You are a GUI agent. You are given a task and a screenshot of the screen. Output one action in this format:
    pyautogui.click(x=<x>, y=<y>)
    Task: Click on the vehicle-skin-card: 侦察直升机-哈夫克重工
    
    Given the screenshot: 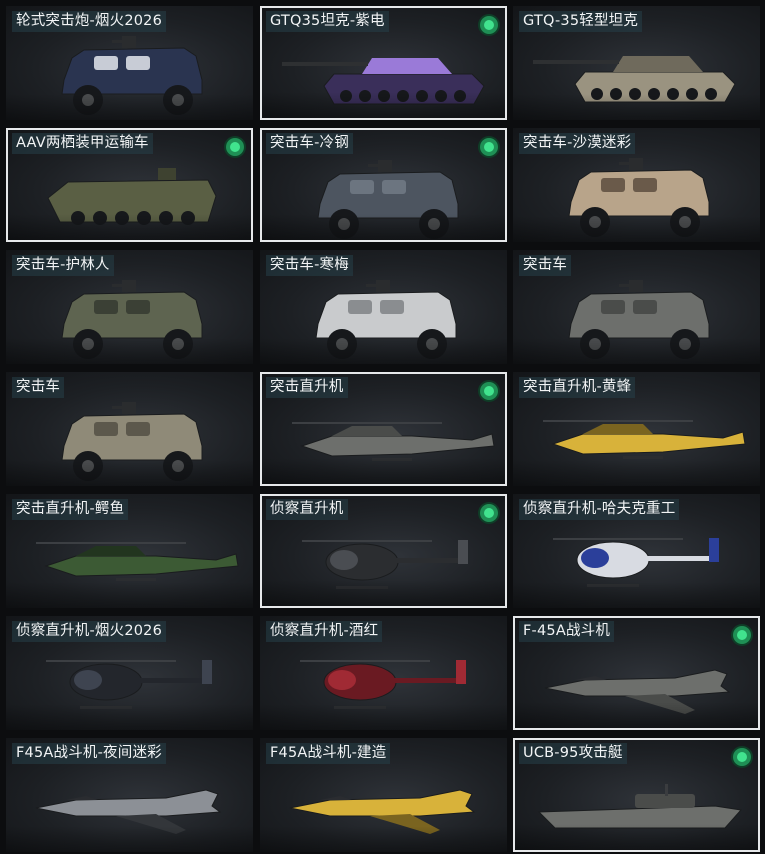 What is the action you would take?
    pyautogui.click(x=636, y=551)
    